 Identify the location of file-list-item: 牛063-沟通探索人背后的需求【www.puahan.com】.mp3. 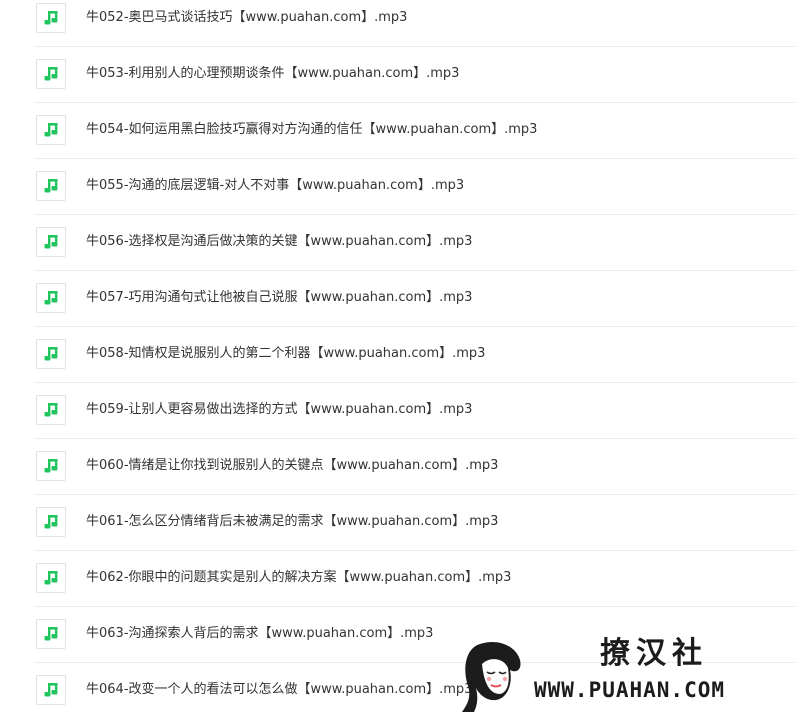
(415, 635).